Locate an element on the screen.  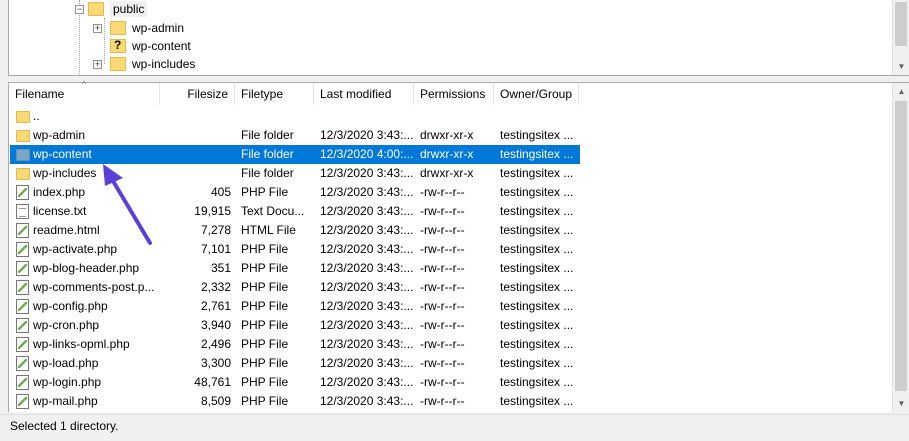
status-bar: Selected 1 directory. is located at coordinates (454, 427).